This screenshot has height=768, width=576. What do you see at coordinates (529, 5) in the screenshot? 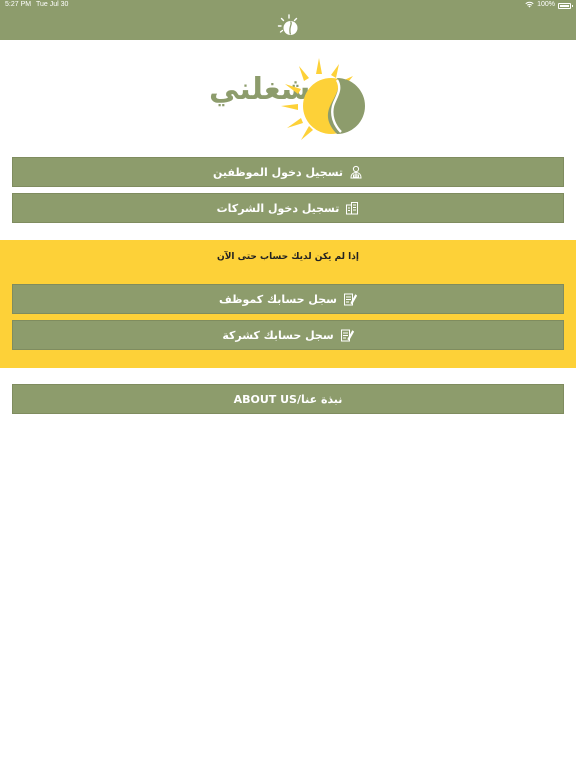
I see `wifi-icon` at bounding box center [529, 5].